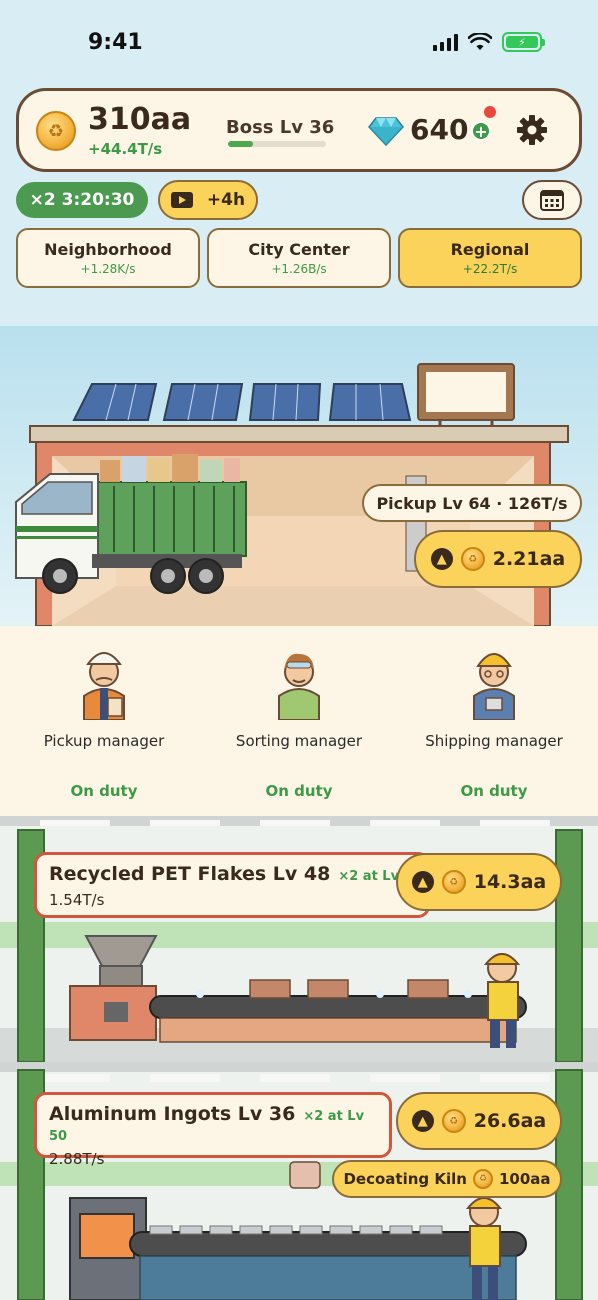 Image resolution: width=598 pixels, height=1300 pixels. What do you see at coordinates (77, 900) in the screenshot?
I see `line-rate: 1.54T/s` at bounding box center [77, 900].